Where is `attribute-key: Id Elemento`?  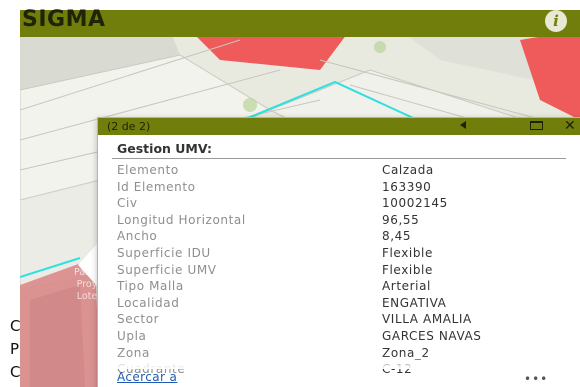 attribute-key: Id Elemento is located at coordinates (156, 186).